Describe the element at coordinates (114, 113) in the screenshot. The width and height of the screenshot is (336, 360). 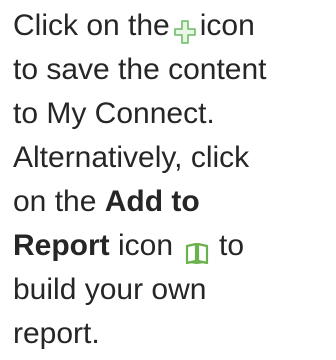
I see `instruction-line-3: to My Connect.` at that location.